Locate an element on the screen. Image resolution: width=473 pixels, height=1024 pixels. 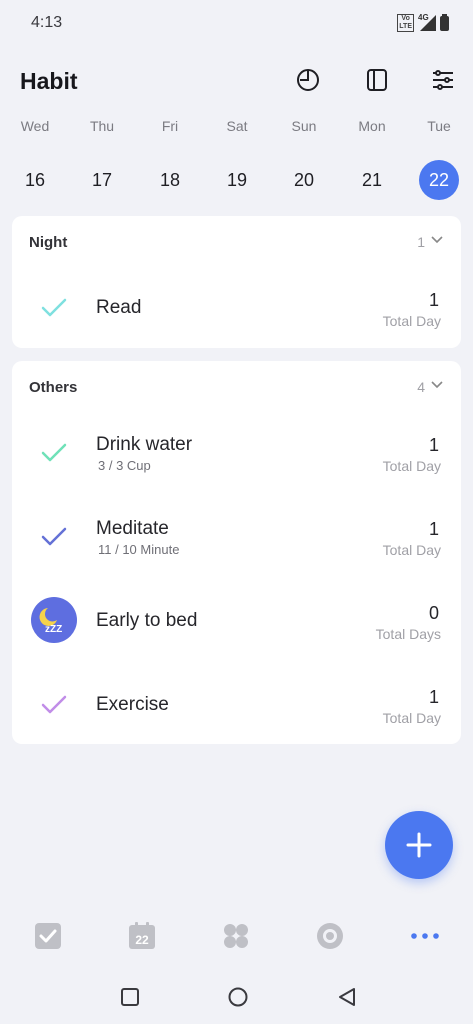
habit-unit: Total Days is located at coordinates (408, 634).